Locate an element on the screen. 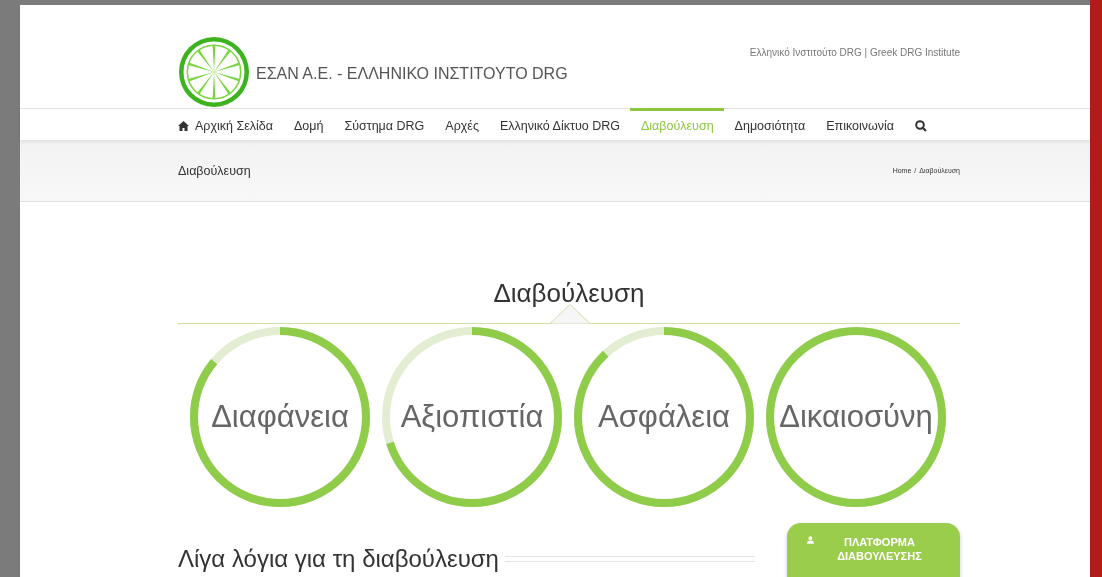 Image resolution: width=1102 pixels, height=577 pixels. nav-link: Επικοινωνία is located at coordinates (860, 124).